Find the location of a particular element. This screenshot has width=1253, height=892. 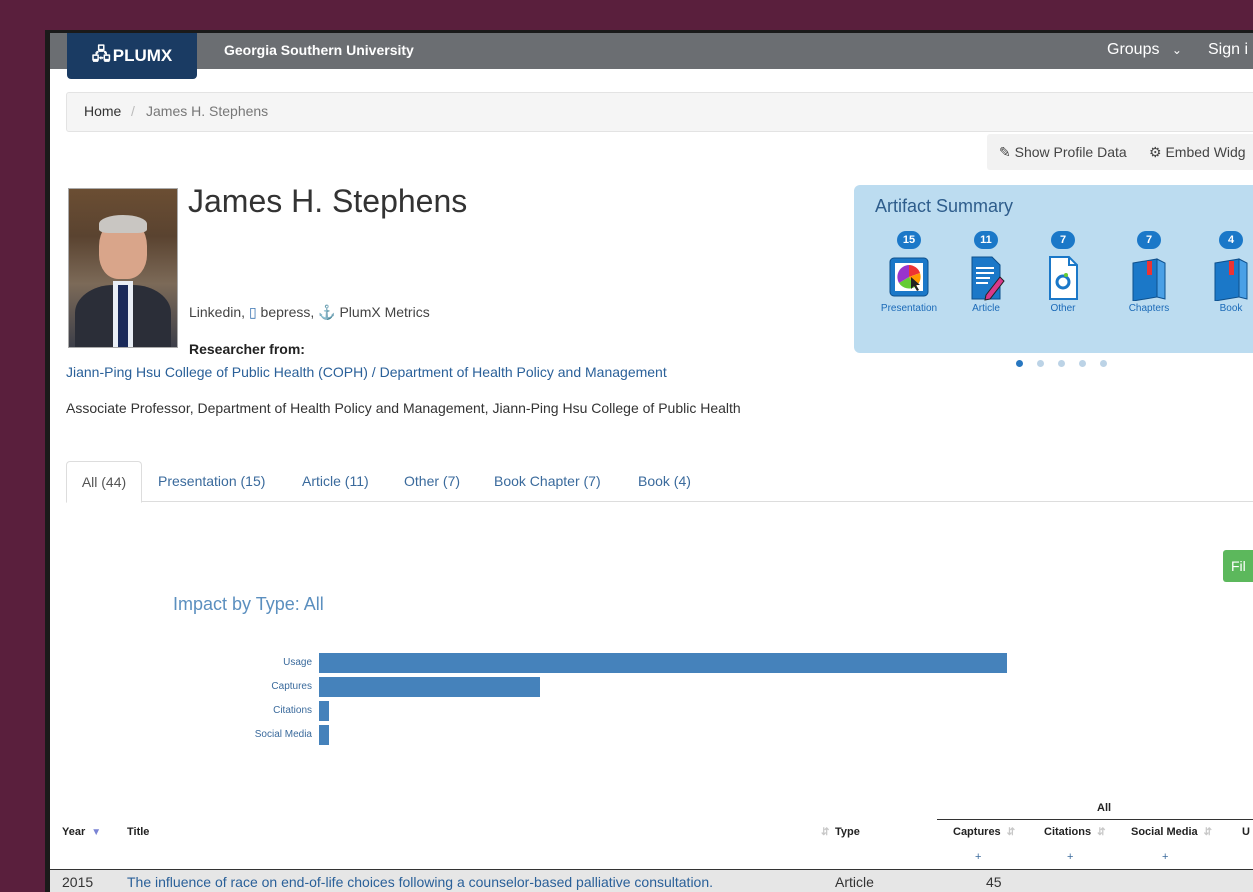

anchor-icon: ⚓ is located at coordinates (327, 312).